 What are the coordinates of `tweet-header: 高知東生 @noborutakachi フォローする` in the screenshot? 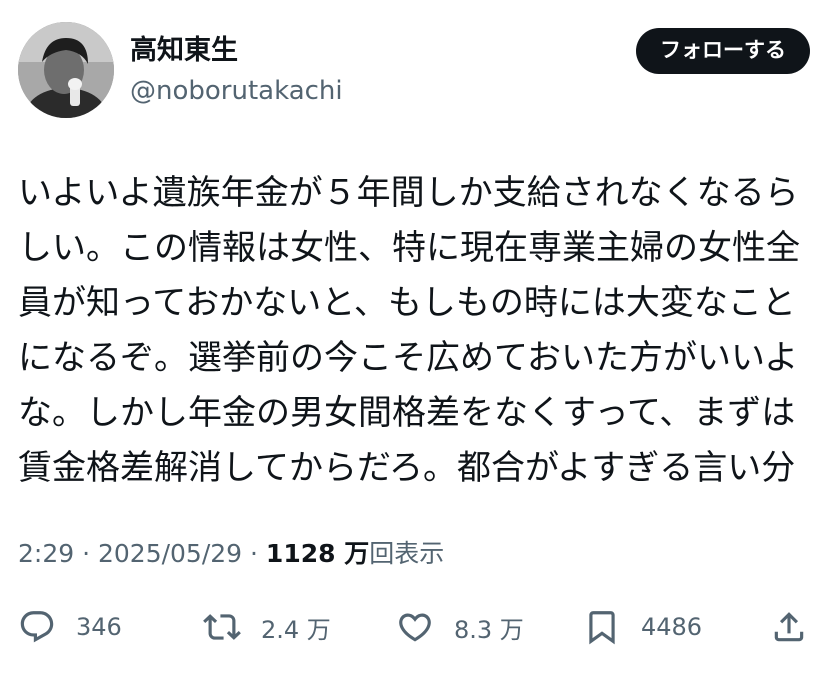 It's located at (414, 72).